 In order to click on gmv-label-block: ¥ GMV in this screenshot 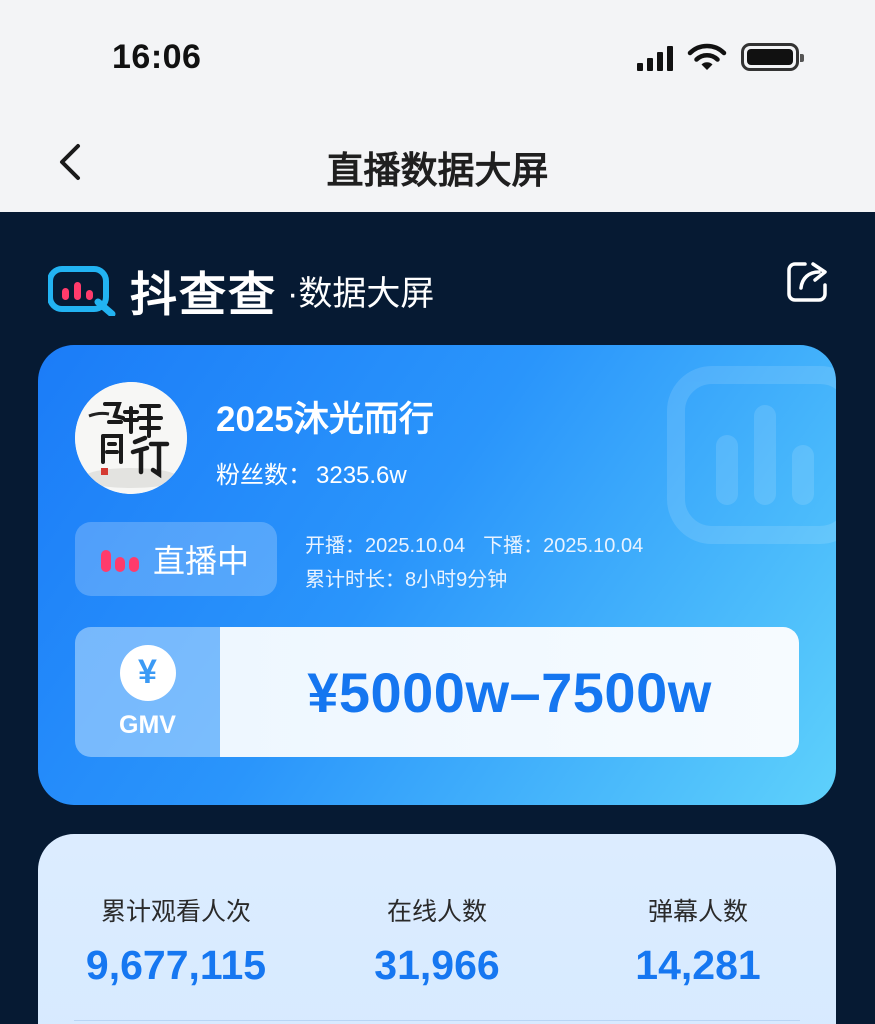, I will do `click(147, 692)`.